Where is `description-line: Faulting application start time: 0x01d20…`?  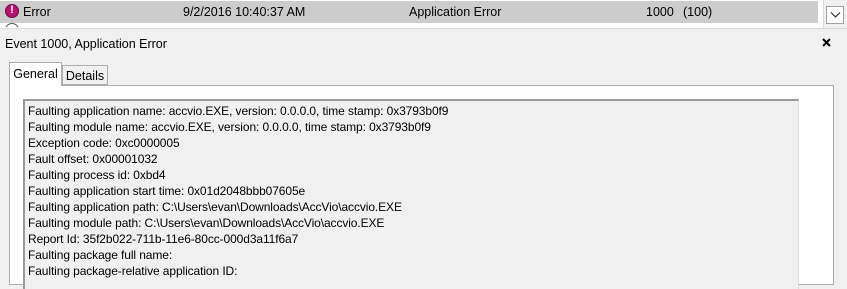 description-line: Faulting application start time: 0x01d20… is located at coordinates (167, 191).